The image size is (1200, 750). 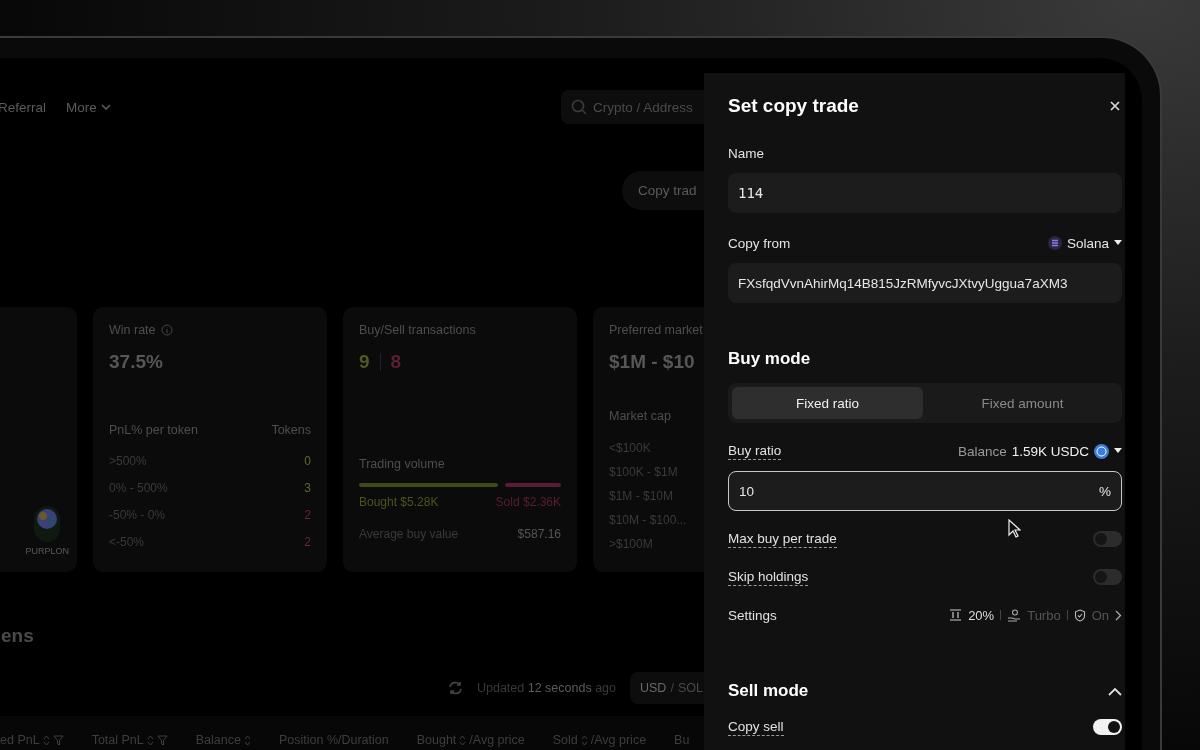 What do you see at coordinates (528, 502) in the screenshot?
I see `sold-amount: Sold $2.36K` at bounding box center [528, 502].